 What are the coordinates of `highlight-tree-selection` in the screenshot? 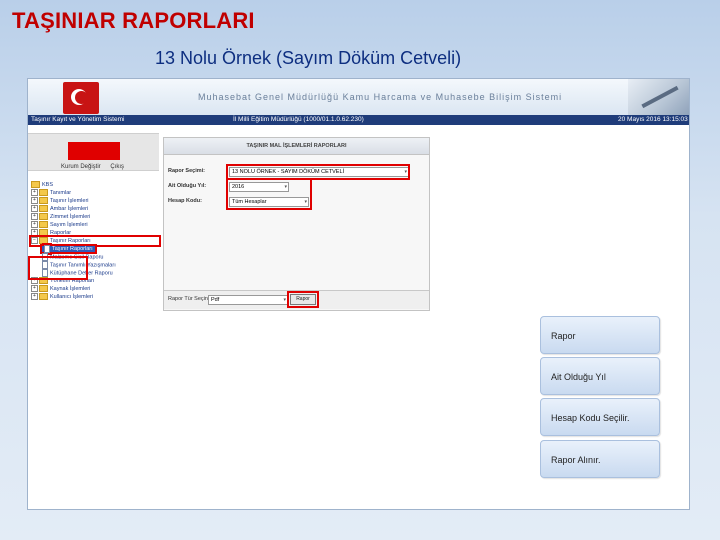 It's located at (58, 268).